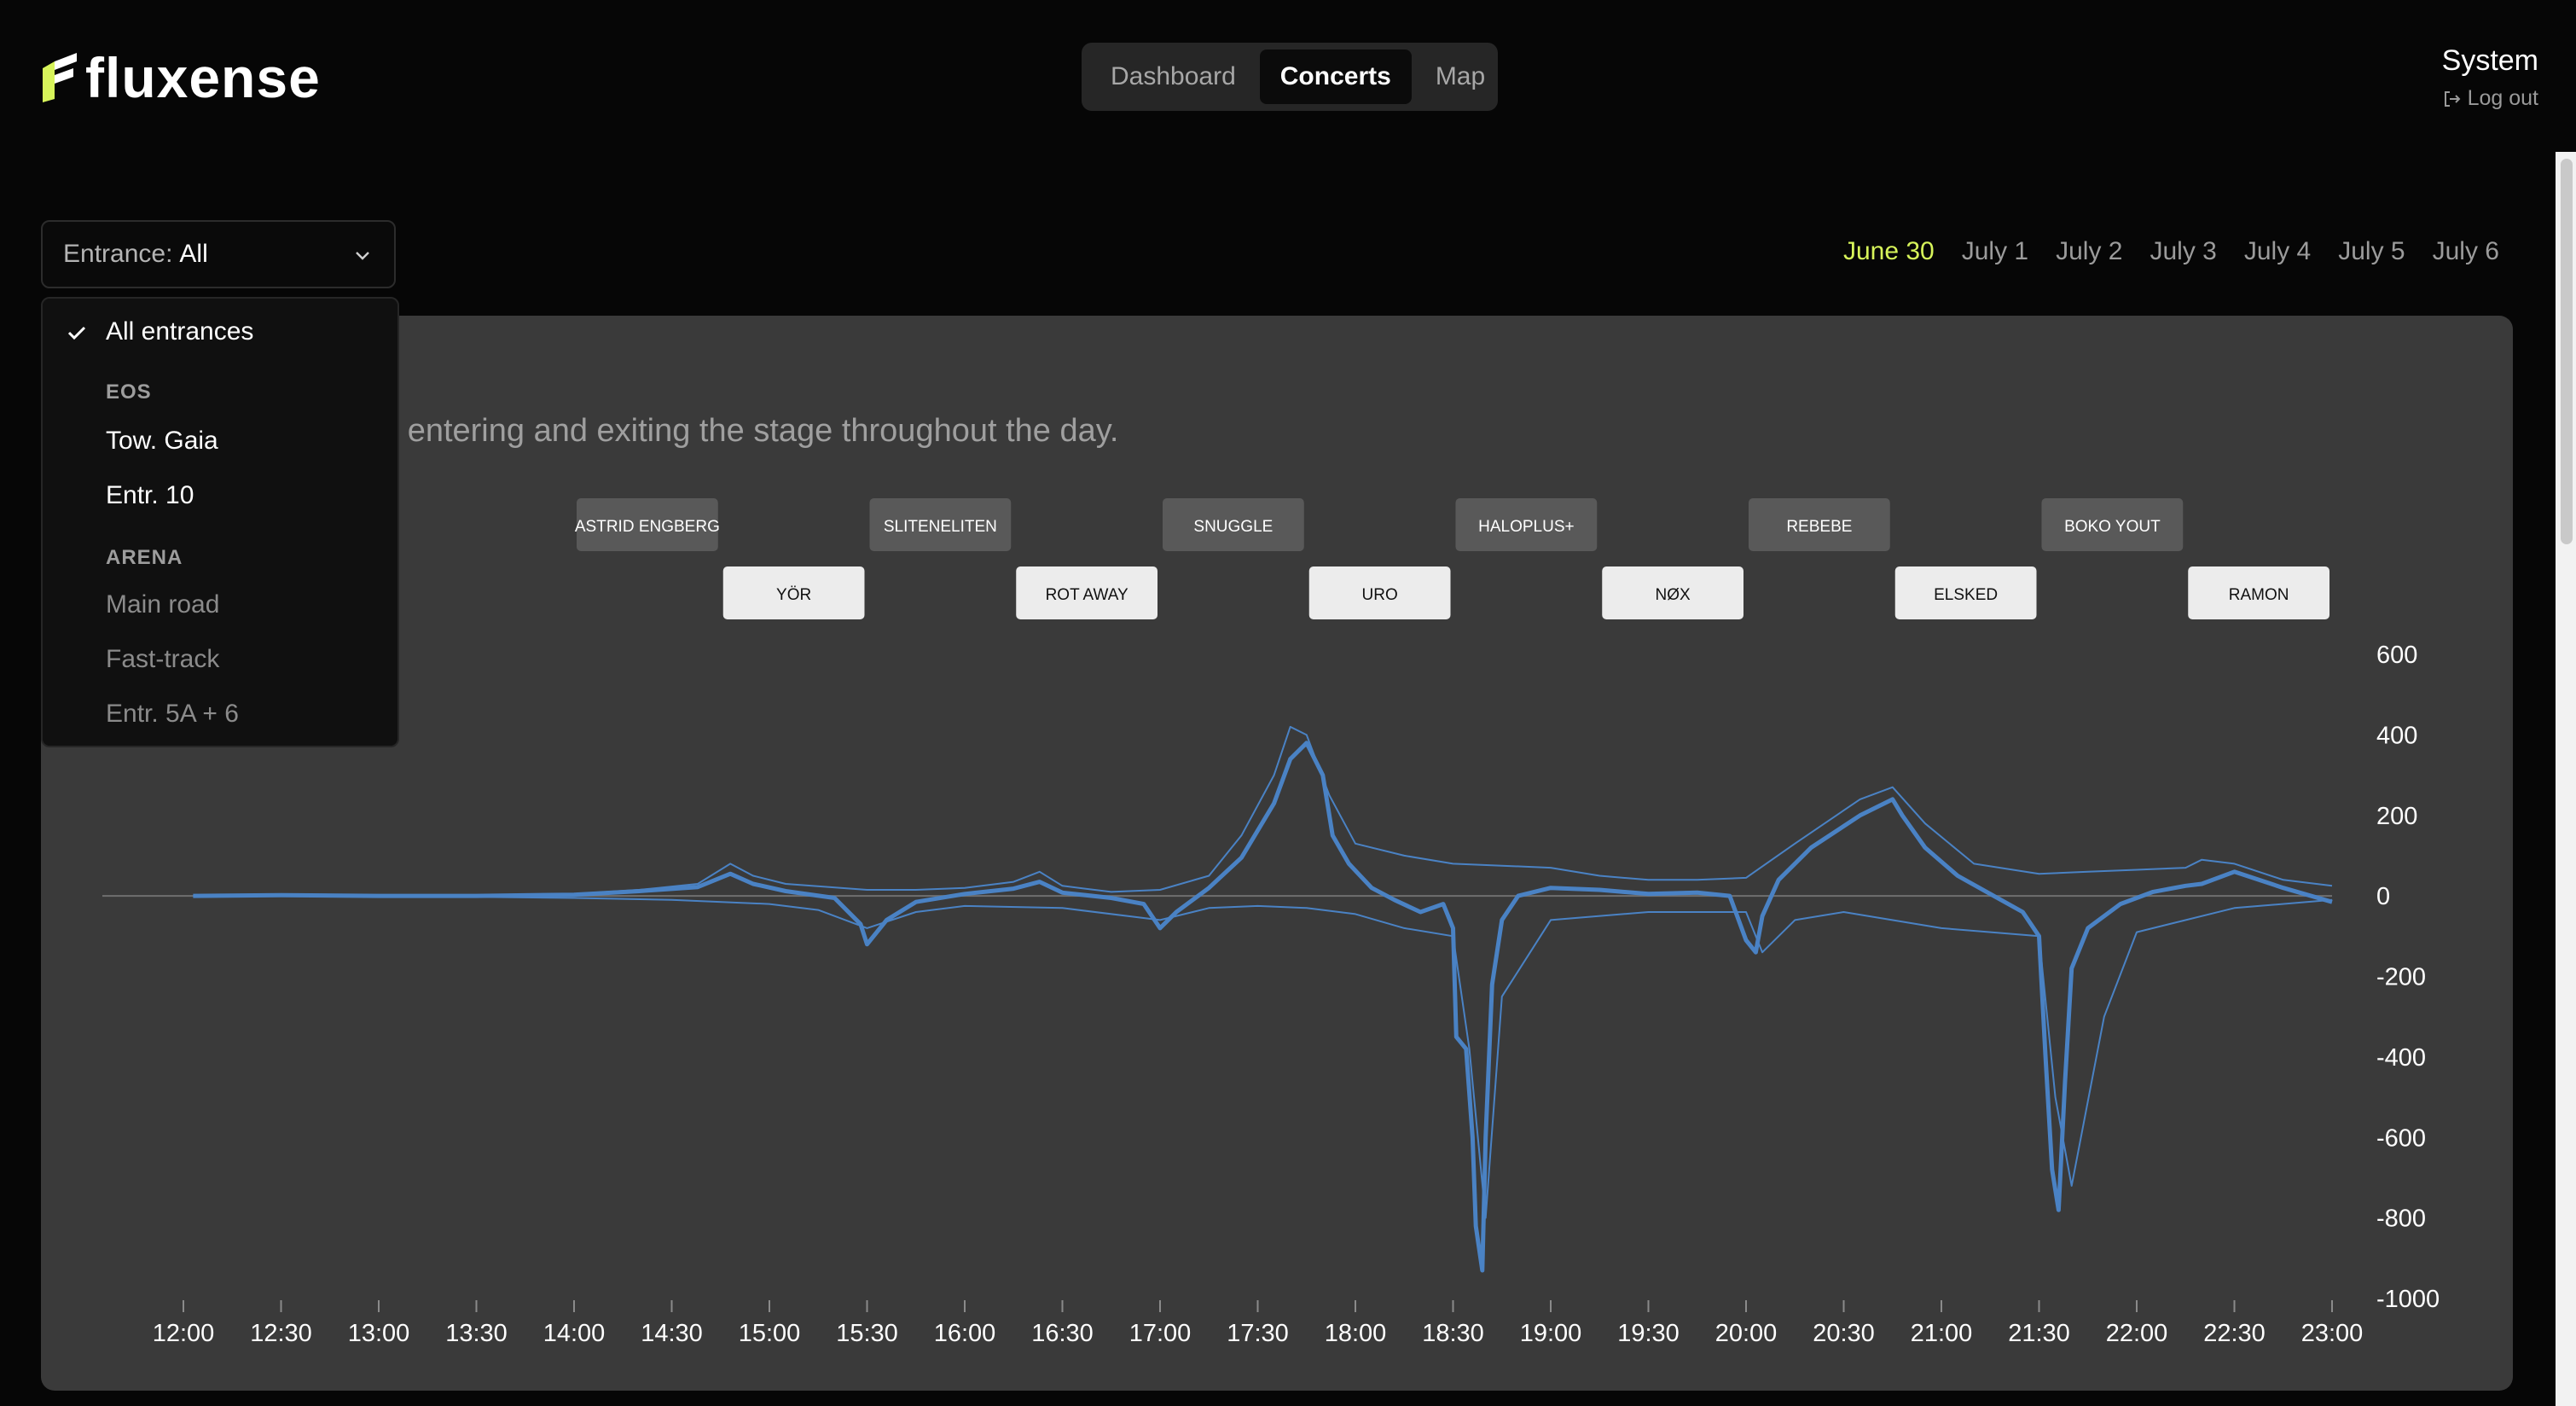 The image size is (2576, 1406). What do you see at coordinates (1062, 1333) in the screenshot?
I see `x-tick-label: 16:30` at bounding box center [1062, 1333].